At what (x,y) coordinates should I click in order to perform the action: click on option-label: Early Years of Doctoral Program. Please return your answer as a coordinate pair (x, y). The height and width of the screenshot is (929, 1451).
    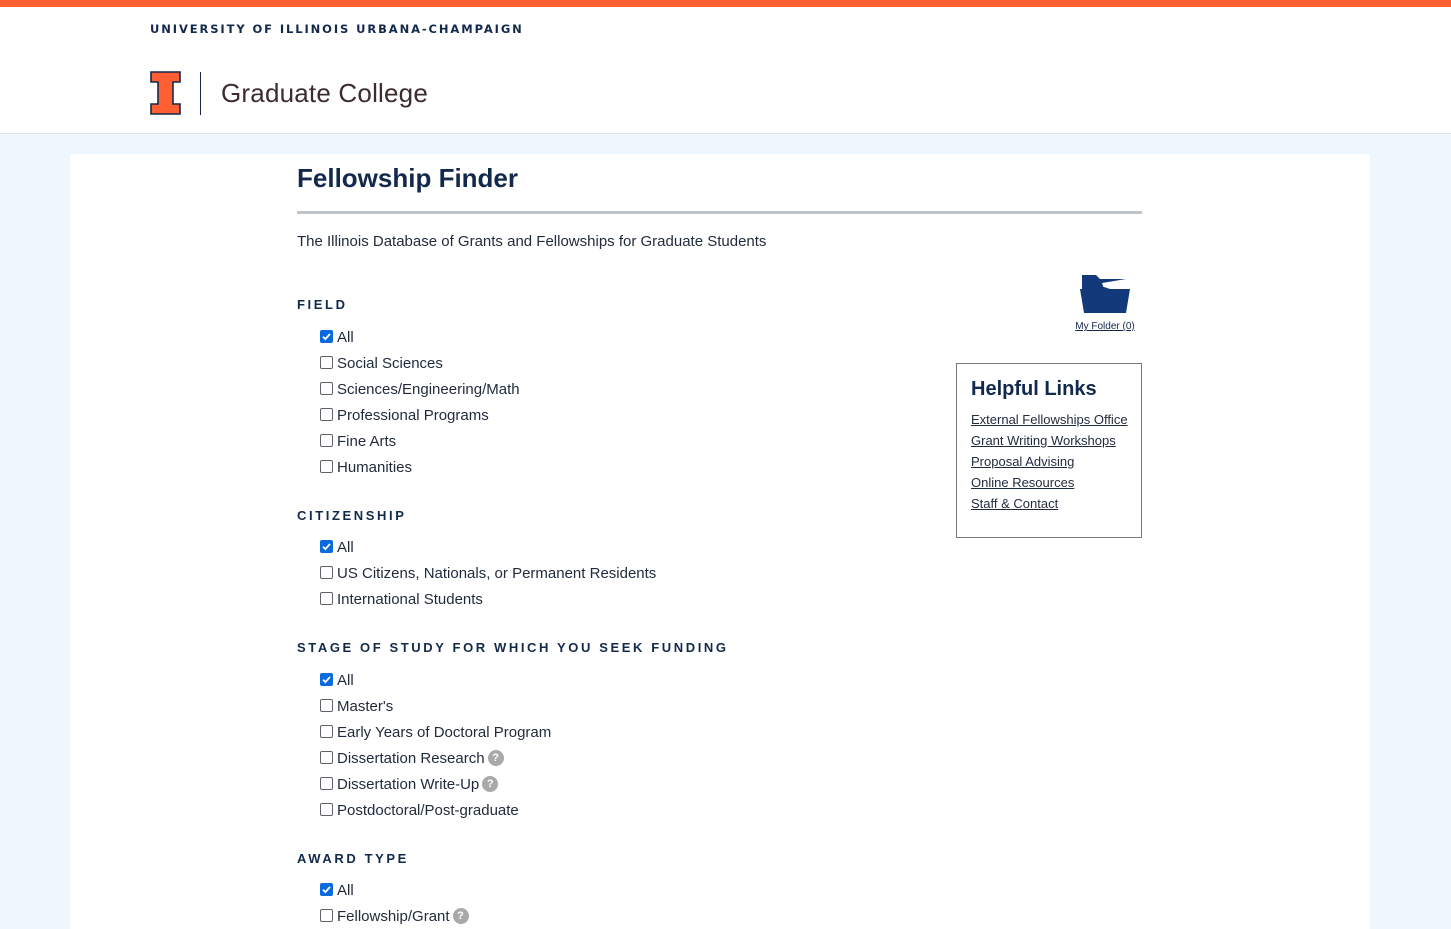
    Looking at the image, I should click on (444, 732).